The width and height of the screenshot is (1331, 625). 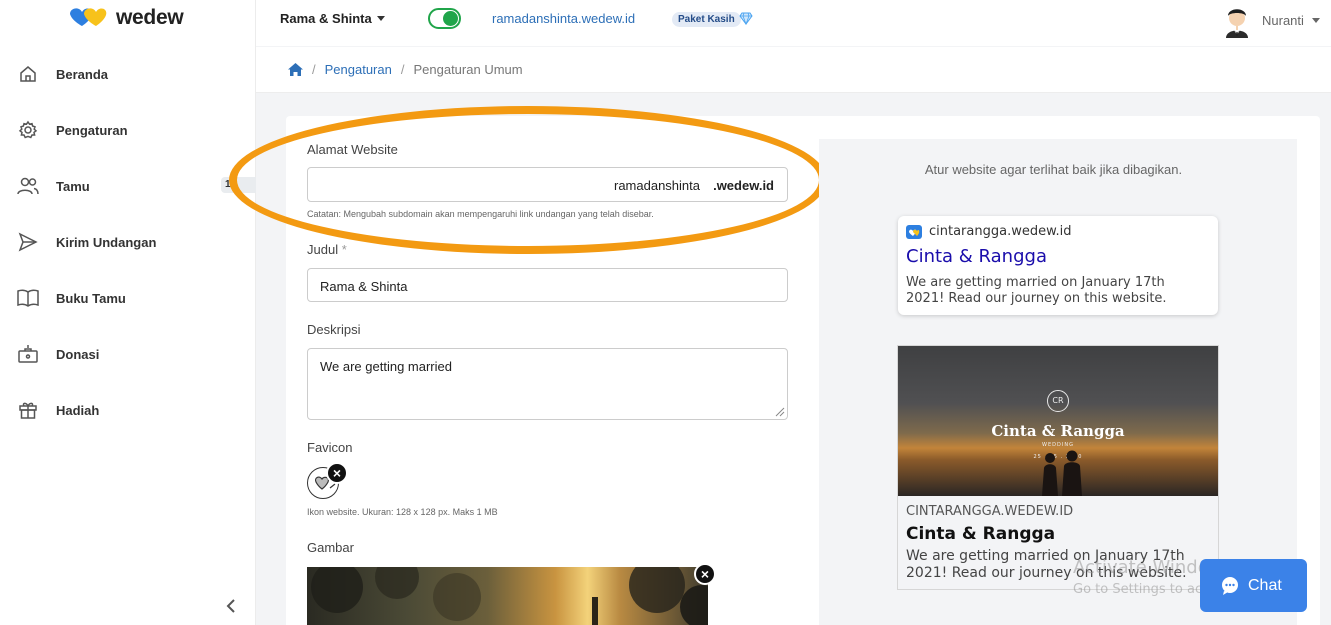 I want to click on package-badge: Paket Kasih, so click(x=706, y=19).